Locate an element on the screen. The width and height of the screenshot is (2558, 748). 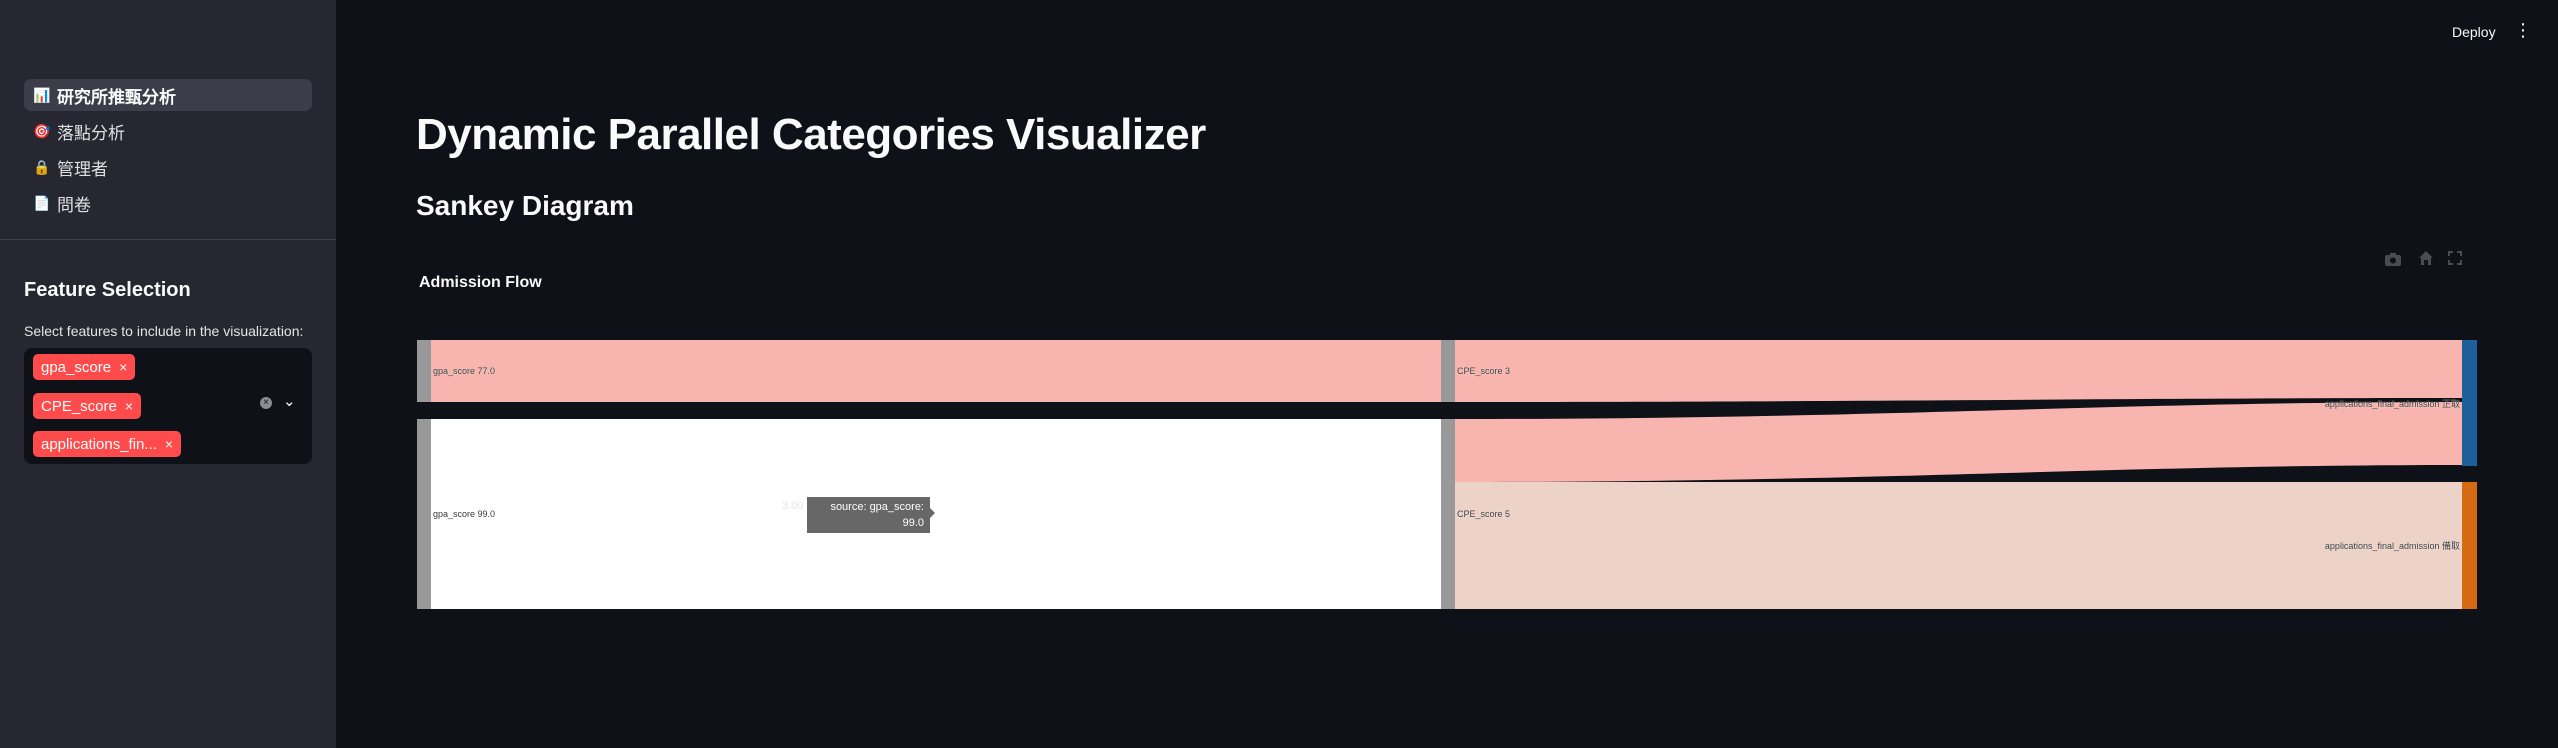
node-label: applications_final_admission 正取 is located at coordinates (2392, 404).